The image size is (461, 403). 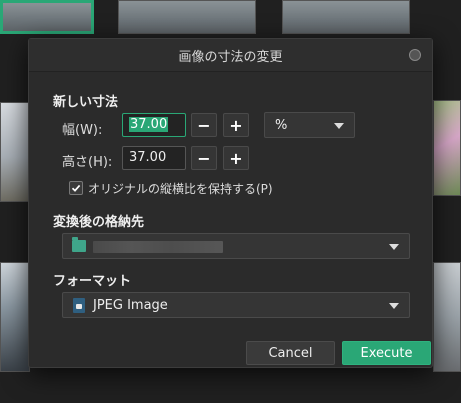 I want to click on execute-button: Execute, so click(x=386, y=353).